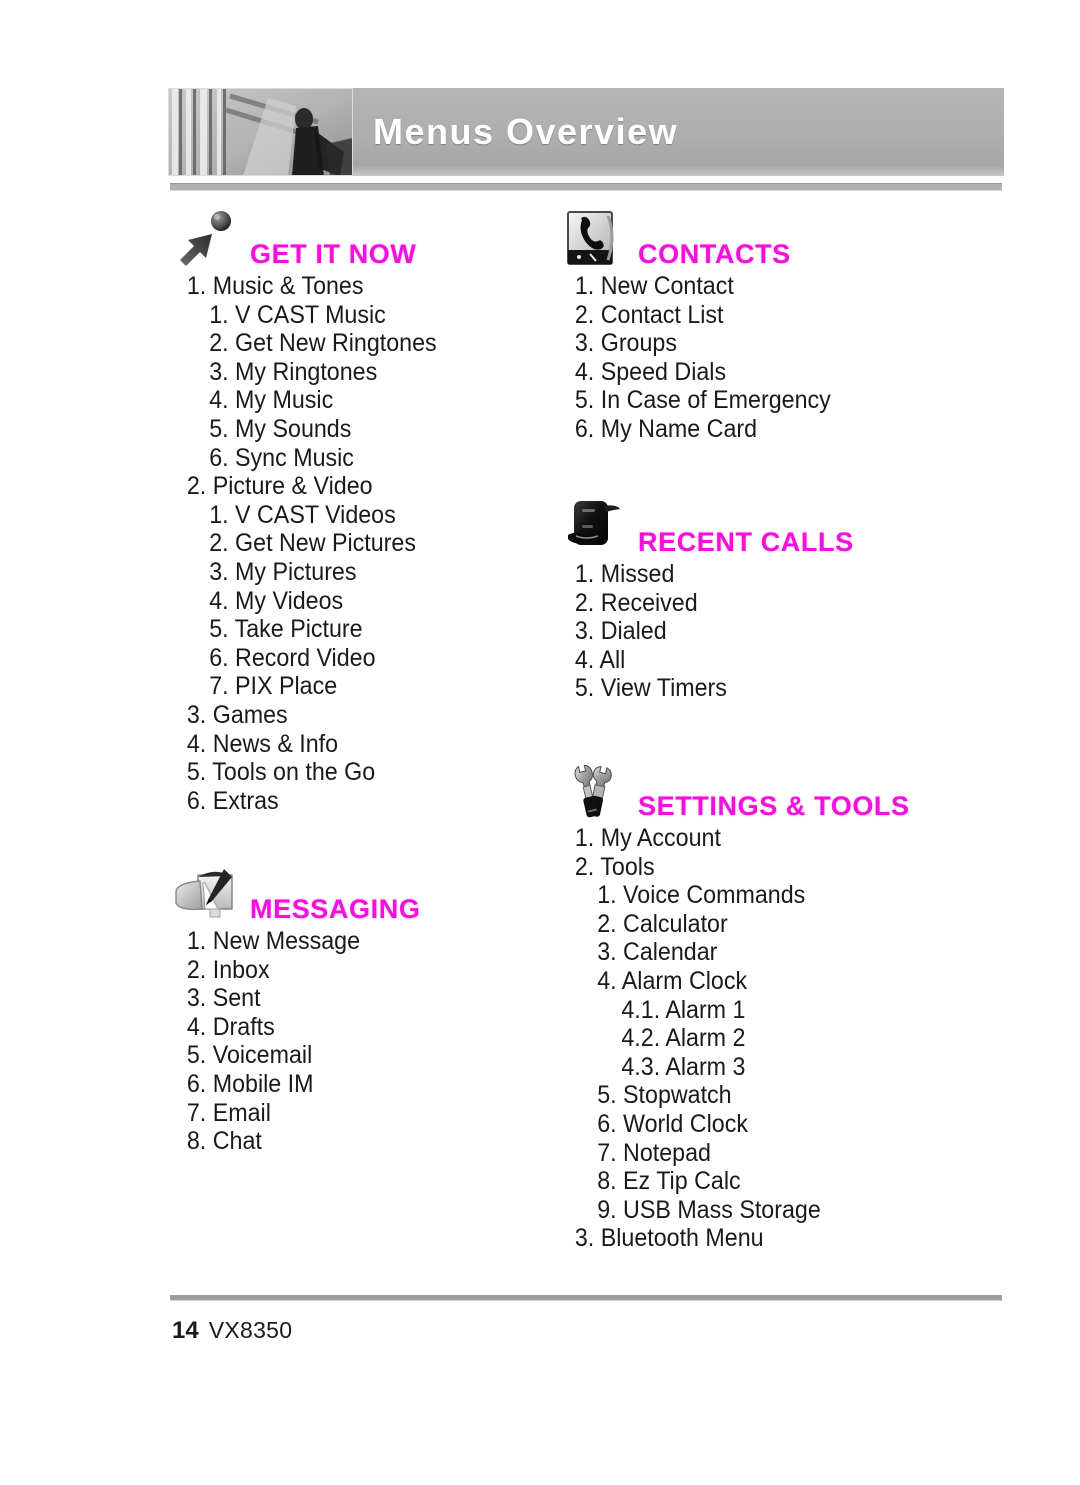 The image size is (1080, 1485). Describe the element at coordinates (690, 924) in the screenshot. I see `menu-item: 2. Calculator` at that location.